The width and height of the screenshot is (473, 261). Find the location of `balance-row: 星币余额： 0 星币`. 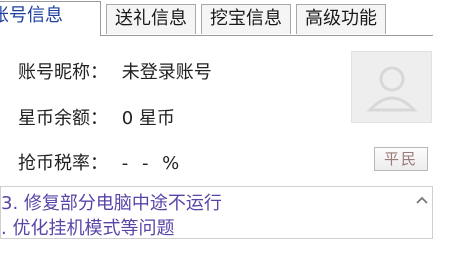

balance-row: 星币余额： 0 星币 is located at coordinates (96, 117).